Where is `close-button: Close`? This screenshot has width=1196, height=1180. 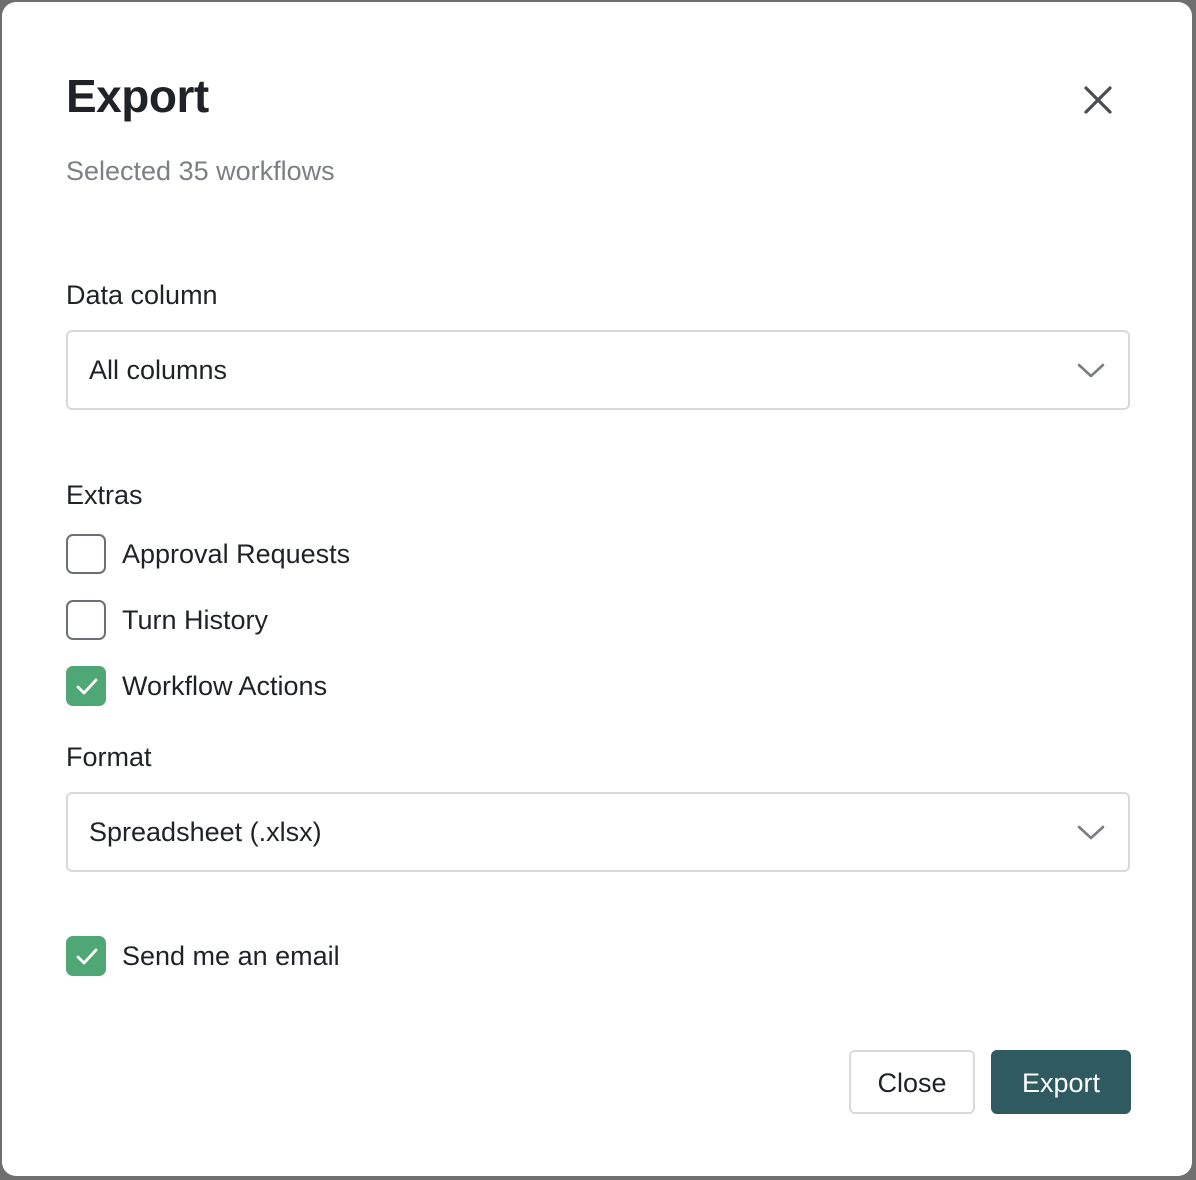
close-button: Close is located at coordinates (912, 1082).